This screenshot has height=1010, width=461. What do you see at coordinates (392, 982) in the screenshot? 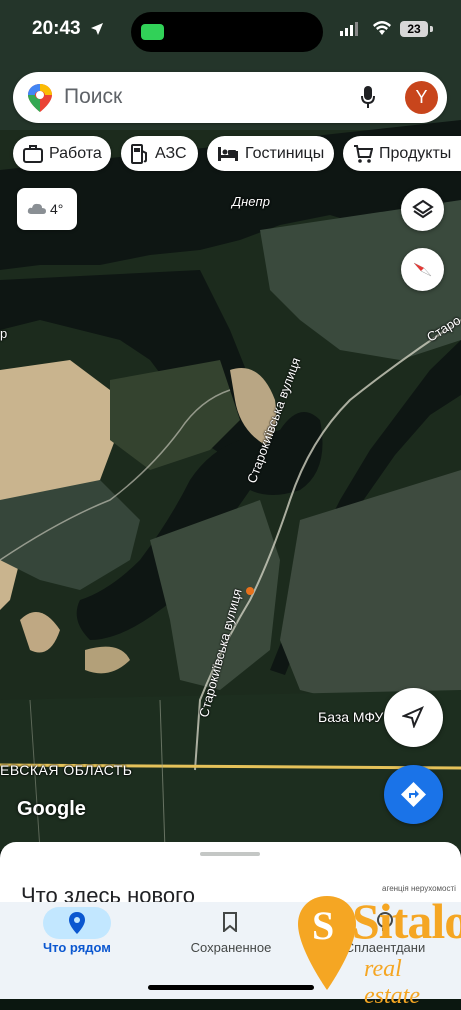
I see `watermark-tagline: real estate` at bounding box center [392, 982].